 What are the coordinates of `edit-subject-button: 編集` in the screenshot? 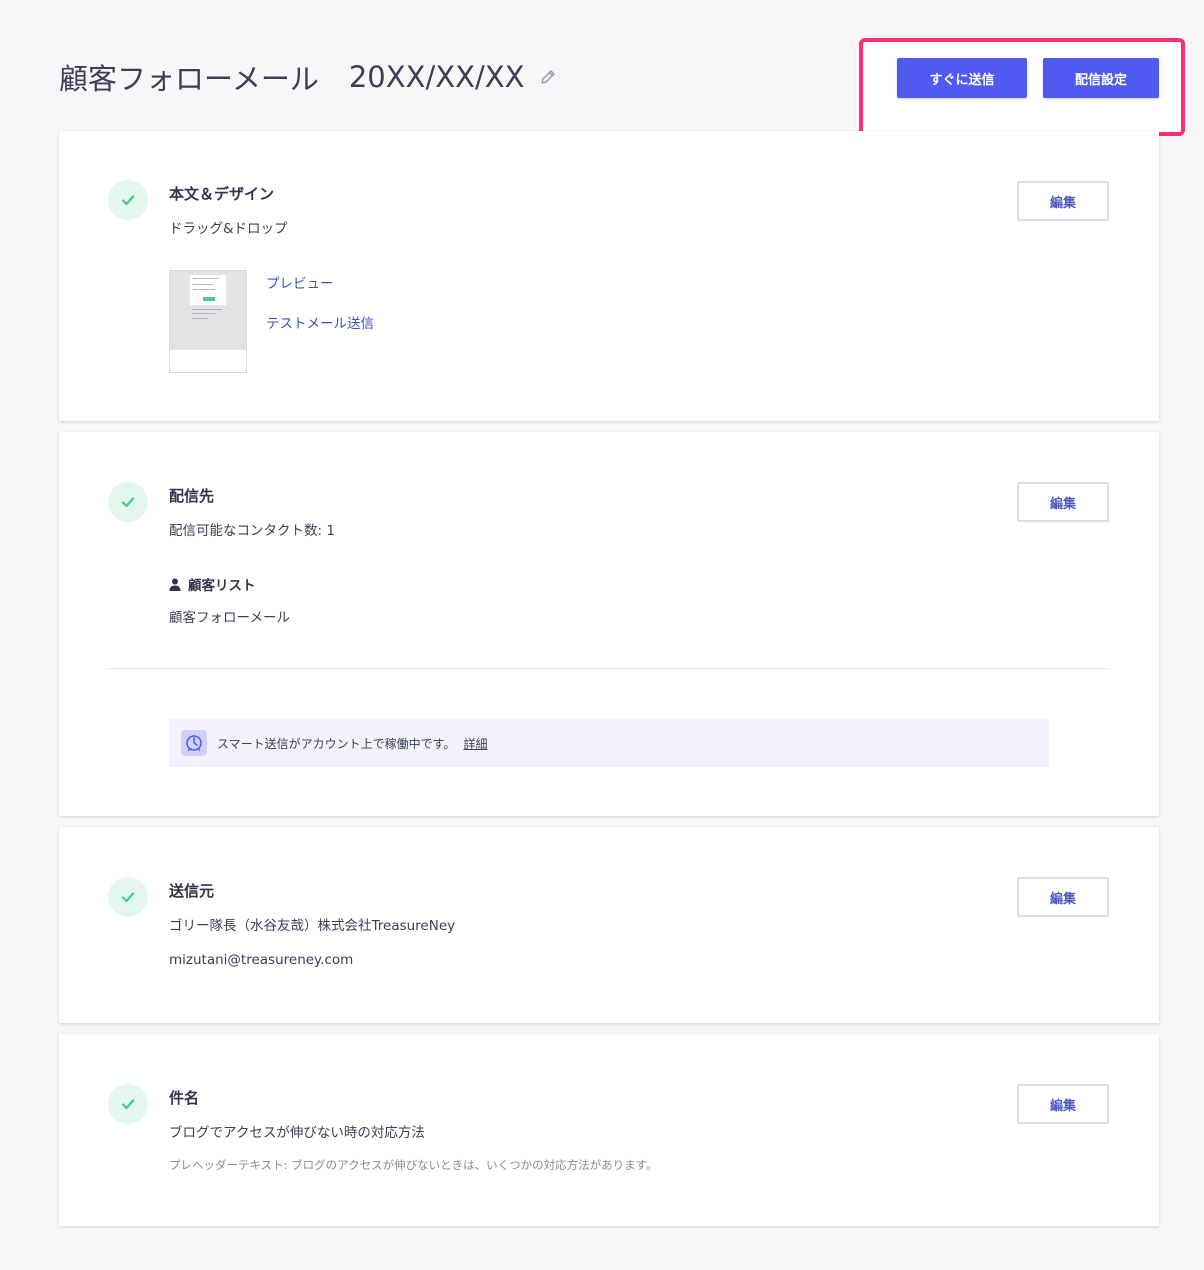 It's located at (1063, 1104).